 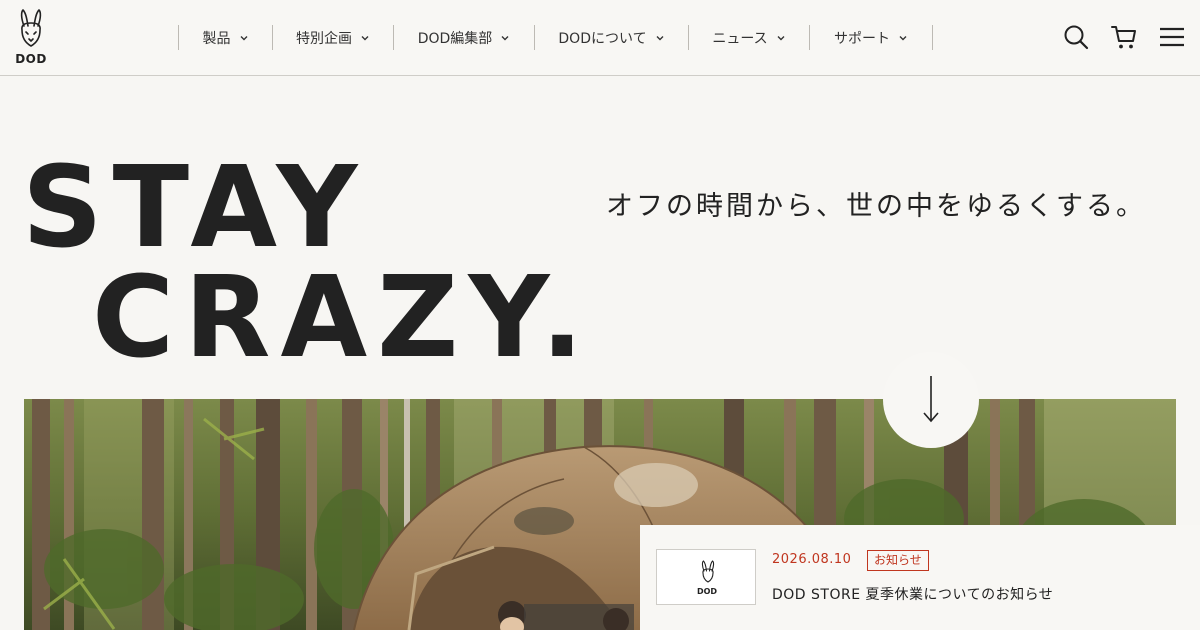 What do you see at coordinates (31, 59) in the screenshot?
I see `logo-wordmark: DOD` at bounding box center [31, 59].